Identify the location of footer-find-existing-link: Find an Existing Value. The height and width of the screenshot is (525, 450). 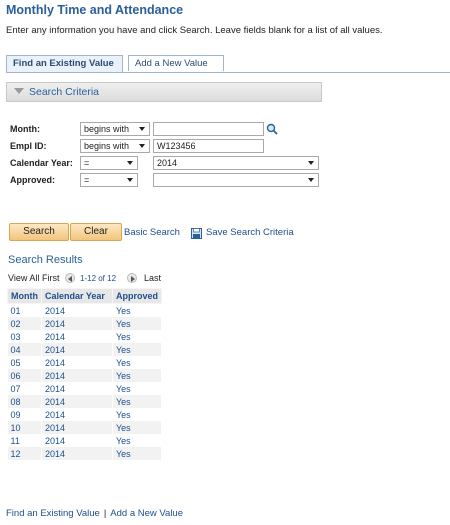
(53, 513).